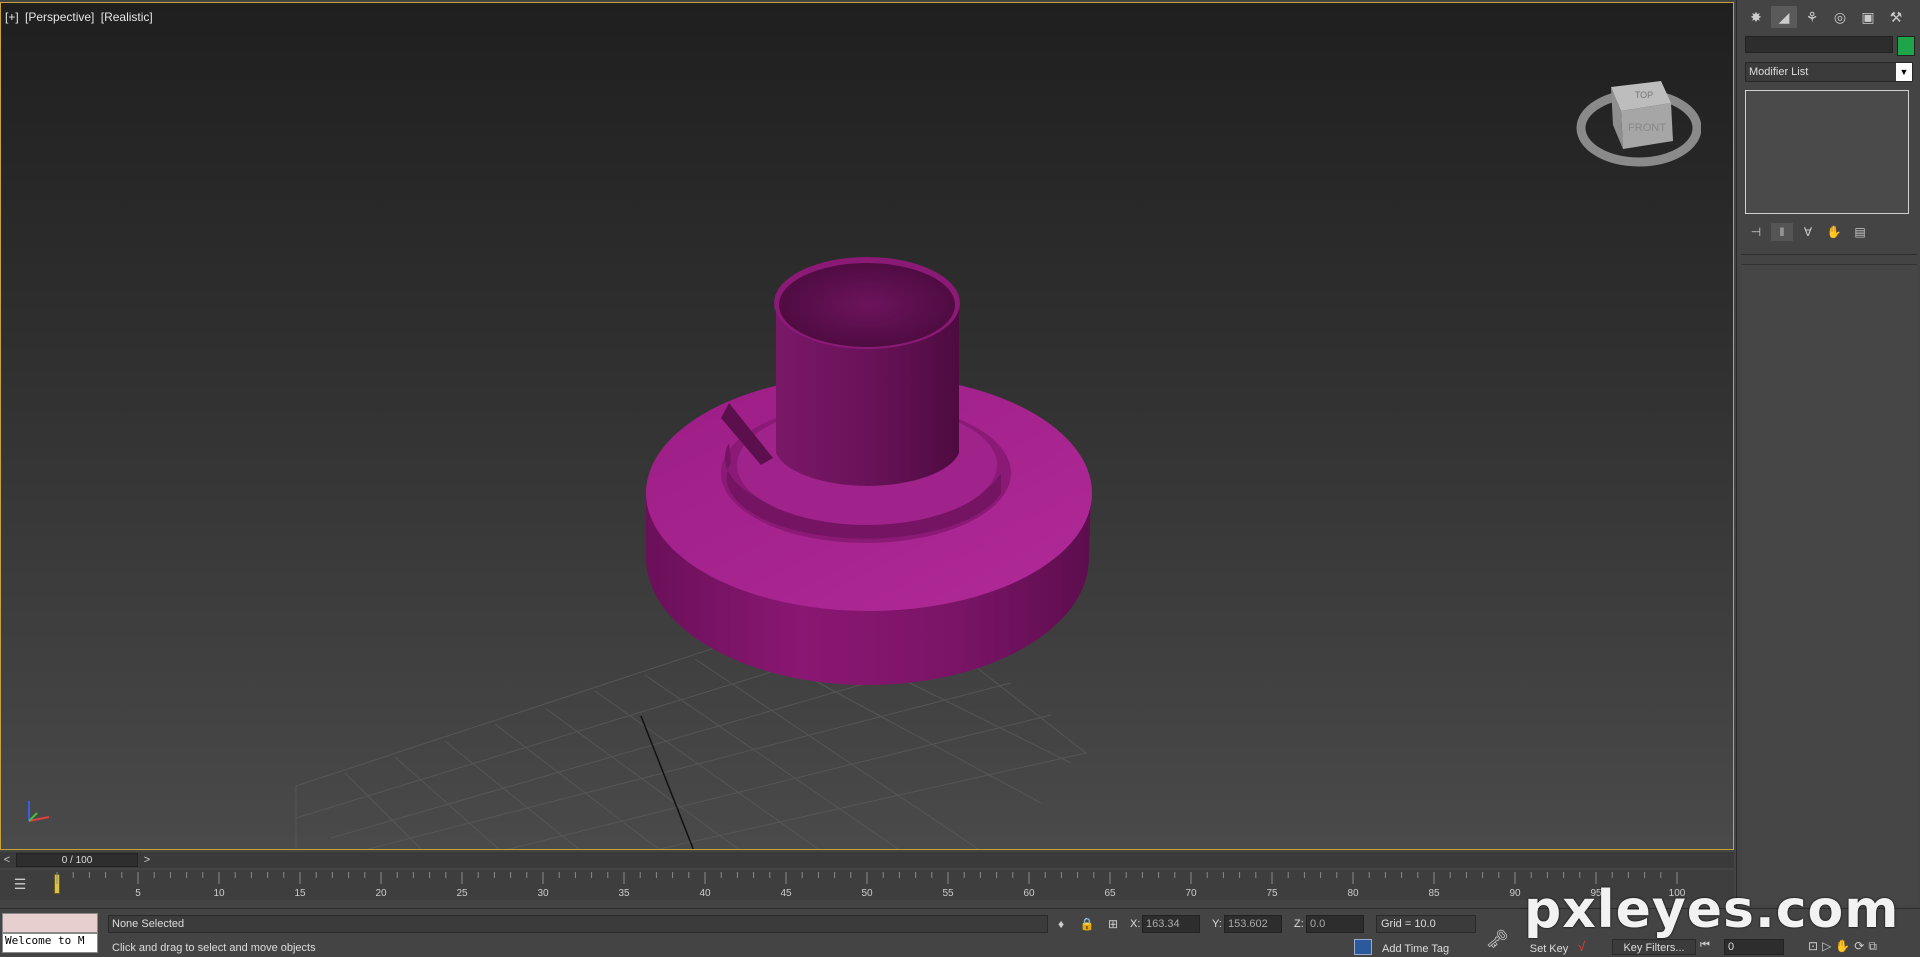 Image resolution: width=1920 pixels, height=957 pixels. I want to click on configure-sets-icon: ▤, so click(1860, 232).